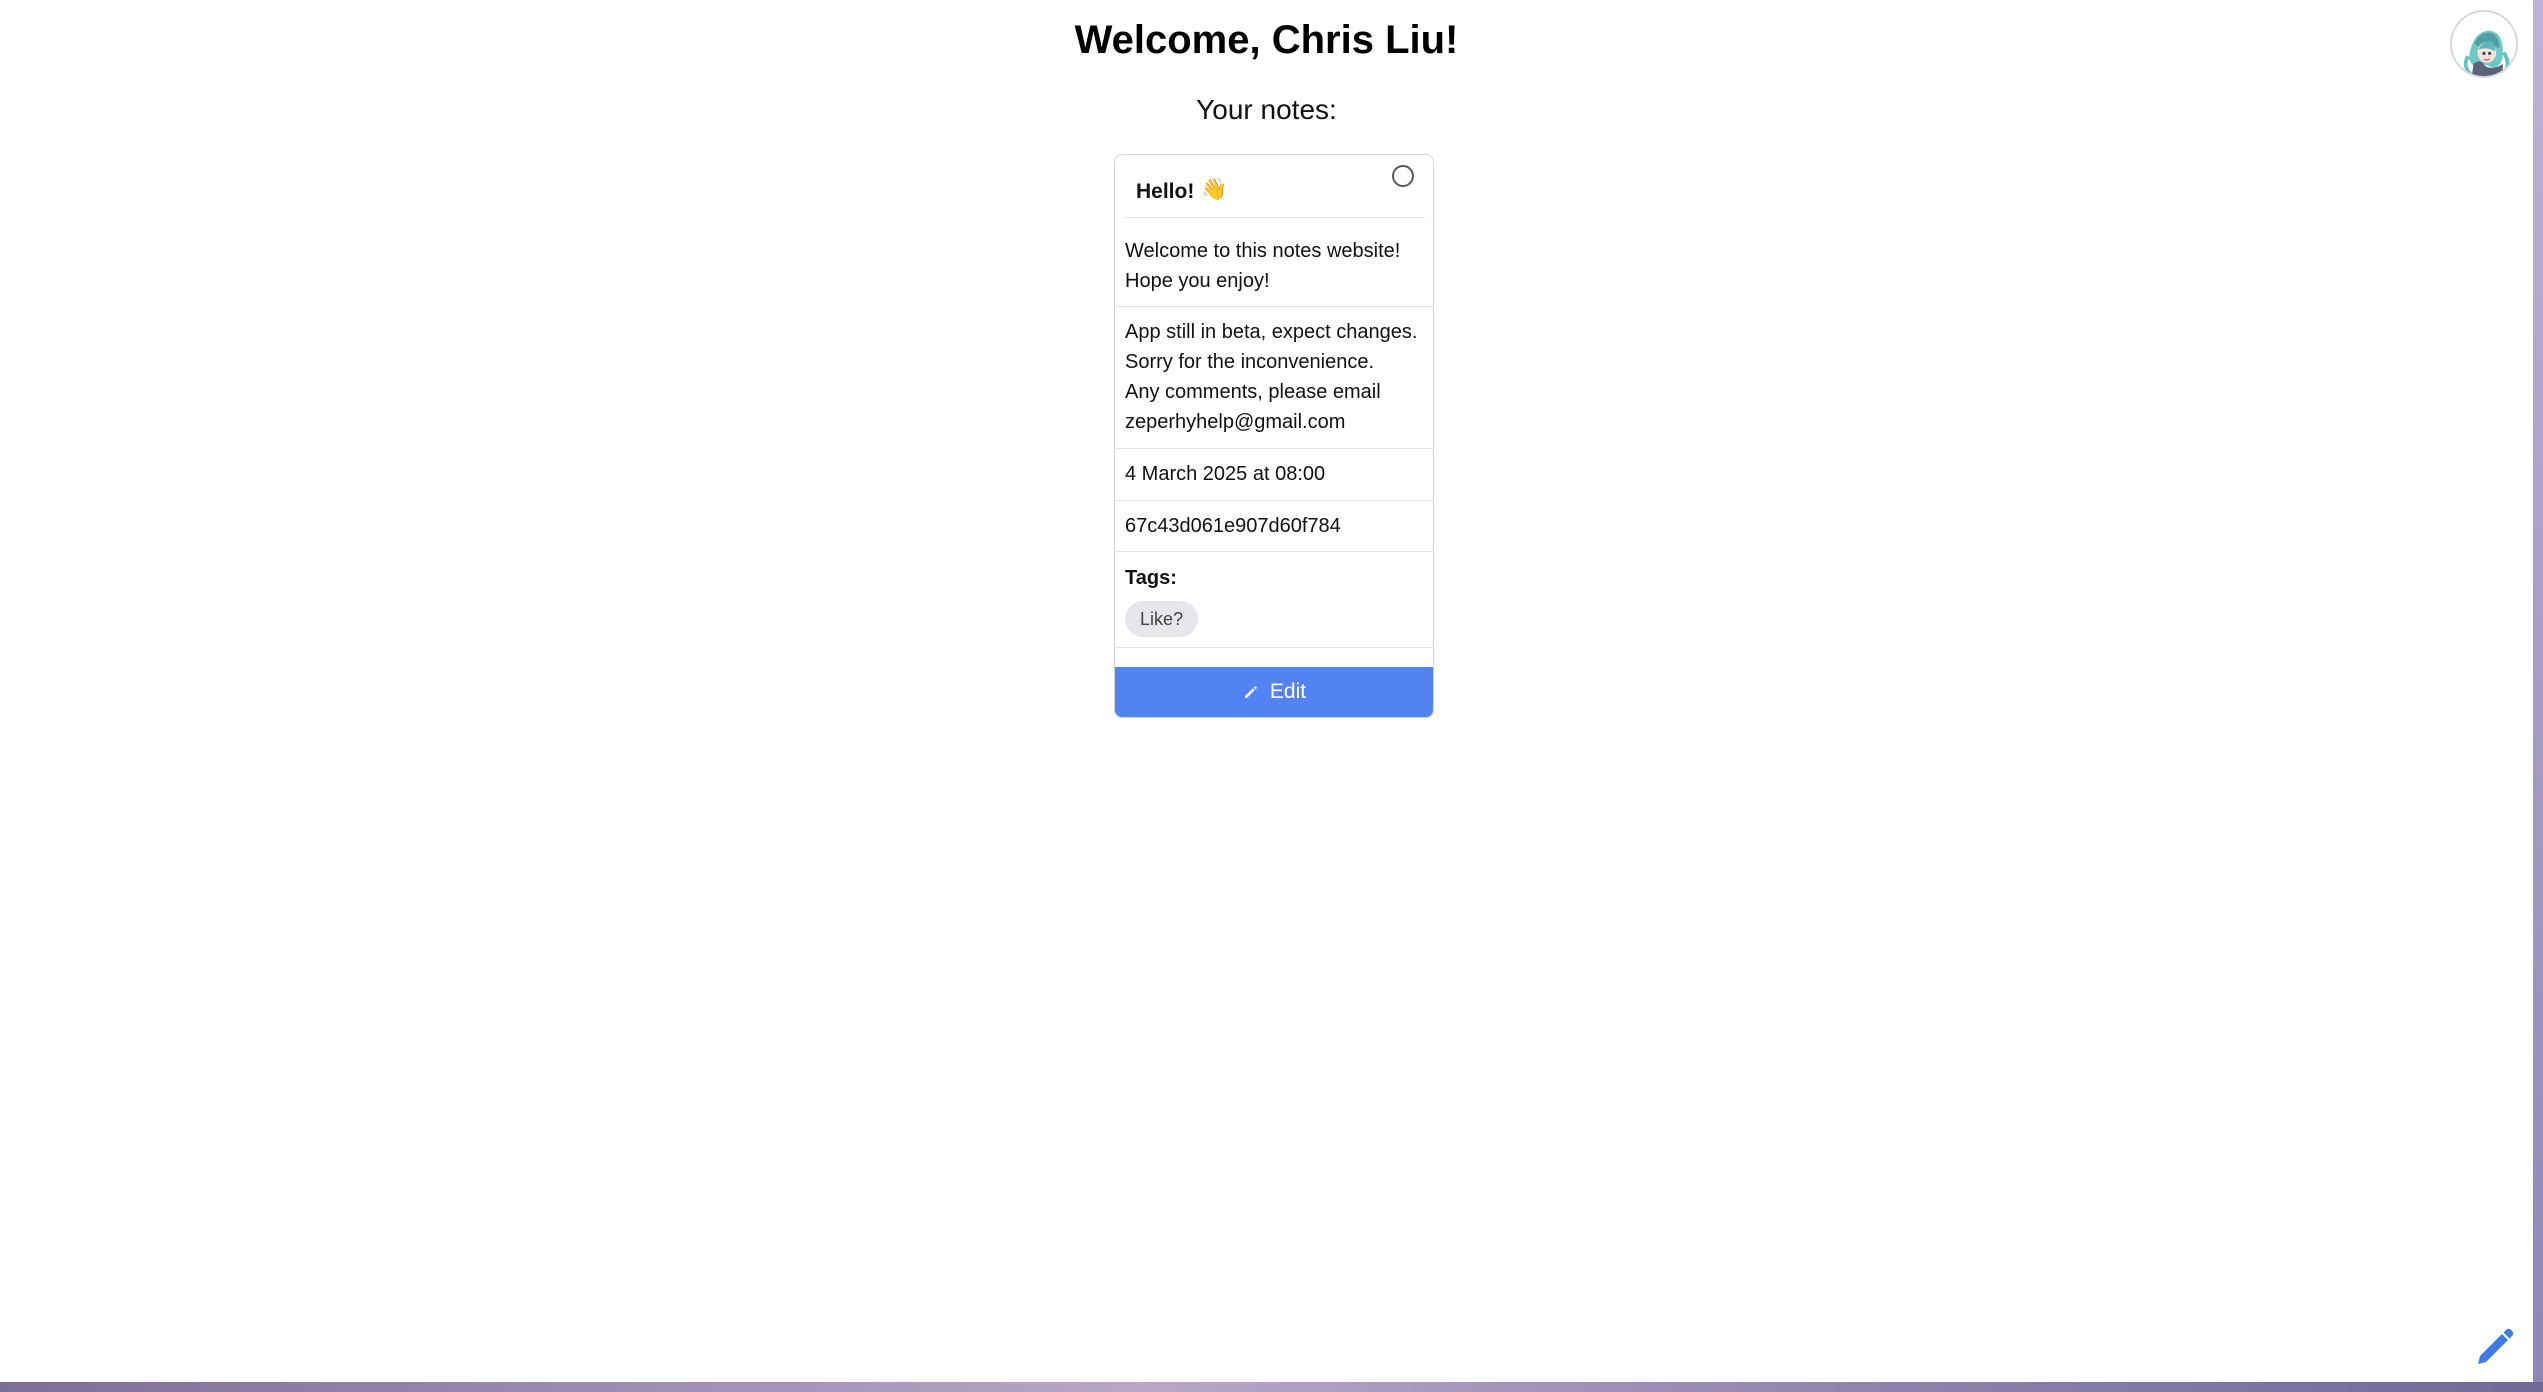 The image size is (2543, 1392). What do you see at coordinates (1197, 281) in the screenshot?
I see `message-line: Hope you enjoy!` at bounding box center [1197, 281].